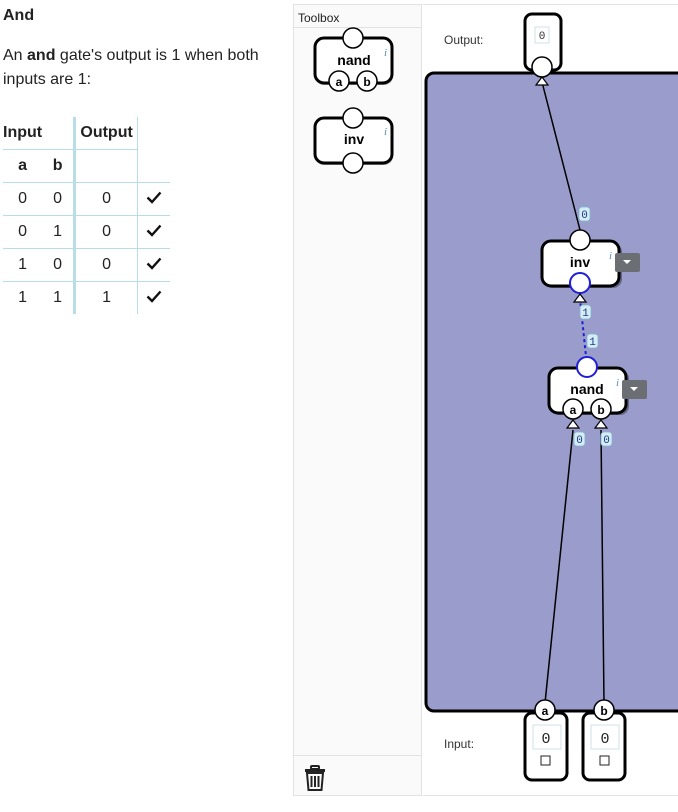 The height and width of the screenshot is (812, 678). Describe the element at coordinates (545, 760) in the screenshot. I see `input-a-toggle-checkbox` at that location.